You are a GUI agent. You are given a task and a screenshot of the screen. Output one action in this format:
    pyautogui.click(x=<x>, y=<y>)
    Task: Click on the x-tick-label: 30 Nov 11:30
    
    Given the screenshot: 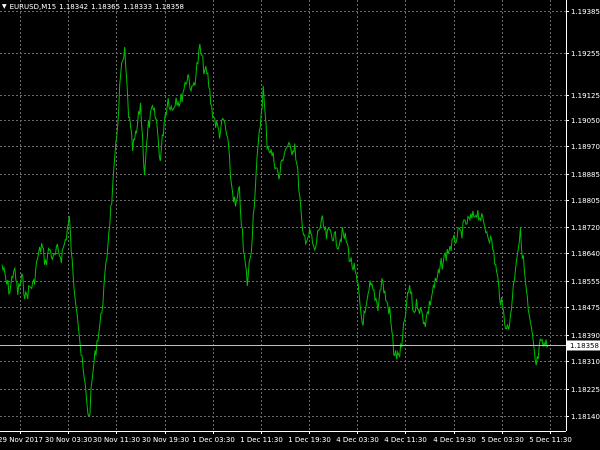 What is the action you would take?
    pyautogui.click(x=116, y=440)
    